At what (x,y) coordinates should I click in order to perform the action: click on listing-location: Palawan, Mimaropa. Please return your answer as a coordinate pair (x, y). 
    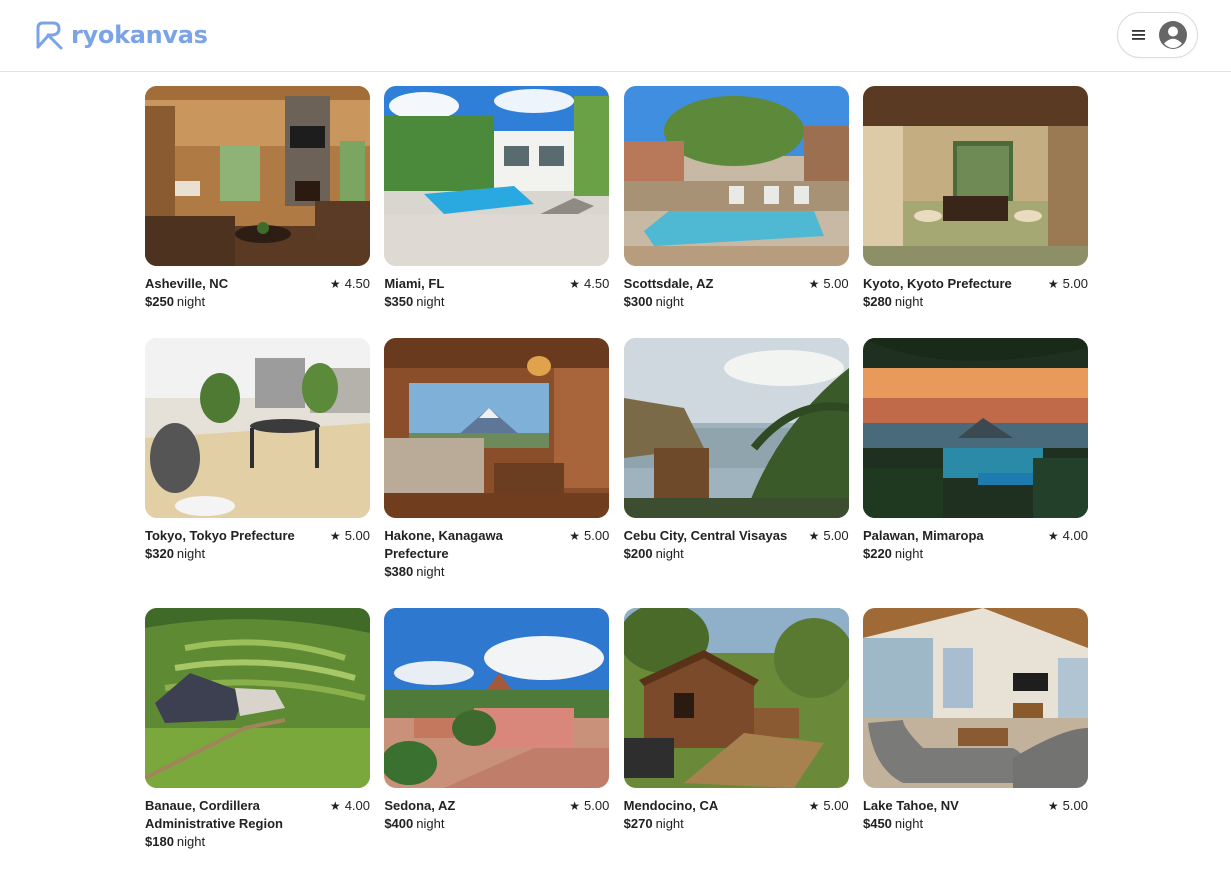
    Looking at the image, I should click on (923, 535).